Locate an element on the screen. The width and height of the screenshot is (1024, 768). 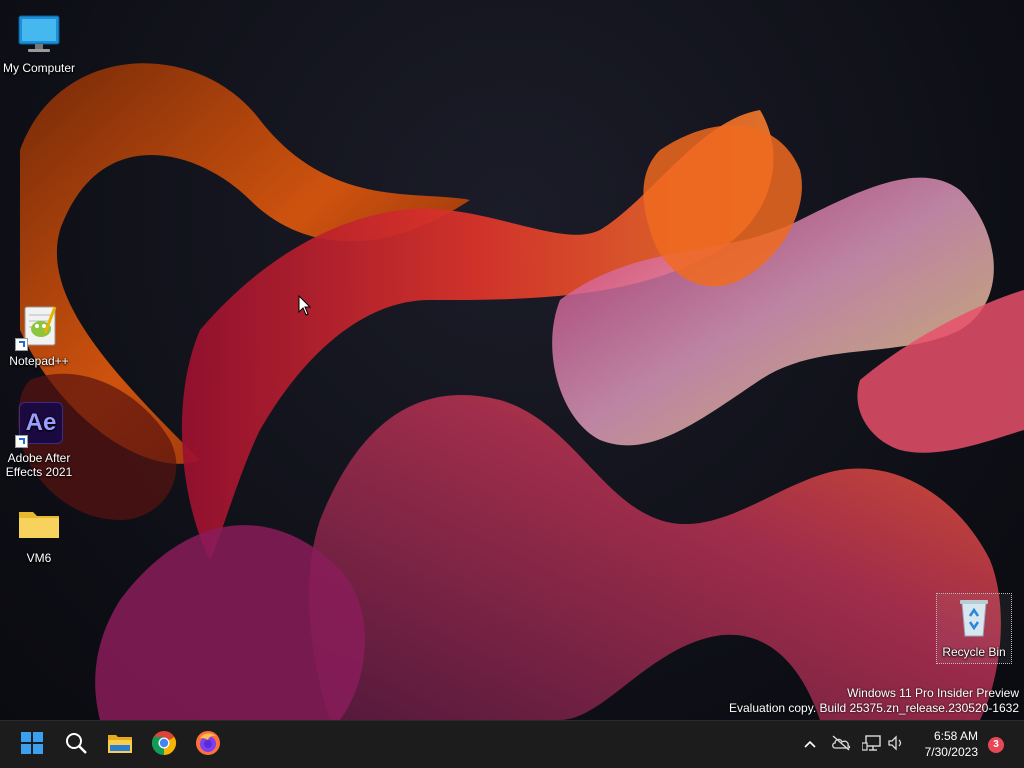
chrome-button is located at coordinates (164, 745).